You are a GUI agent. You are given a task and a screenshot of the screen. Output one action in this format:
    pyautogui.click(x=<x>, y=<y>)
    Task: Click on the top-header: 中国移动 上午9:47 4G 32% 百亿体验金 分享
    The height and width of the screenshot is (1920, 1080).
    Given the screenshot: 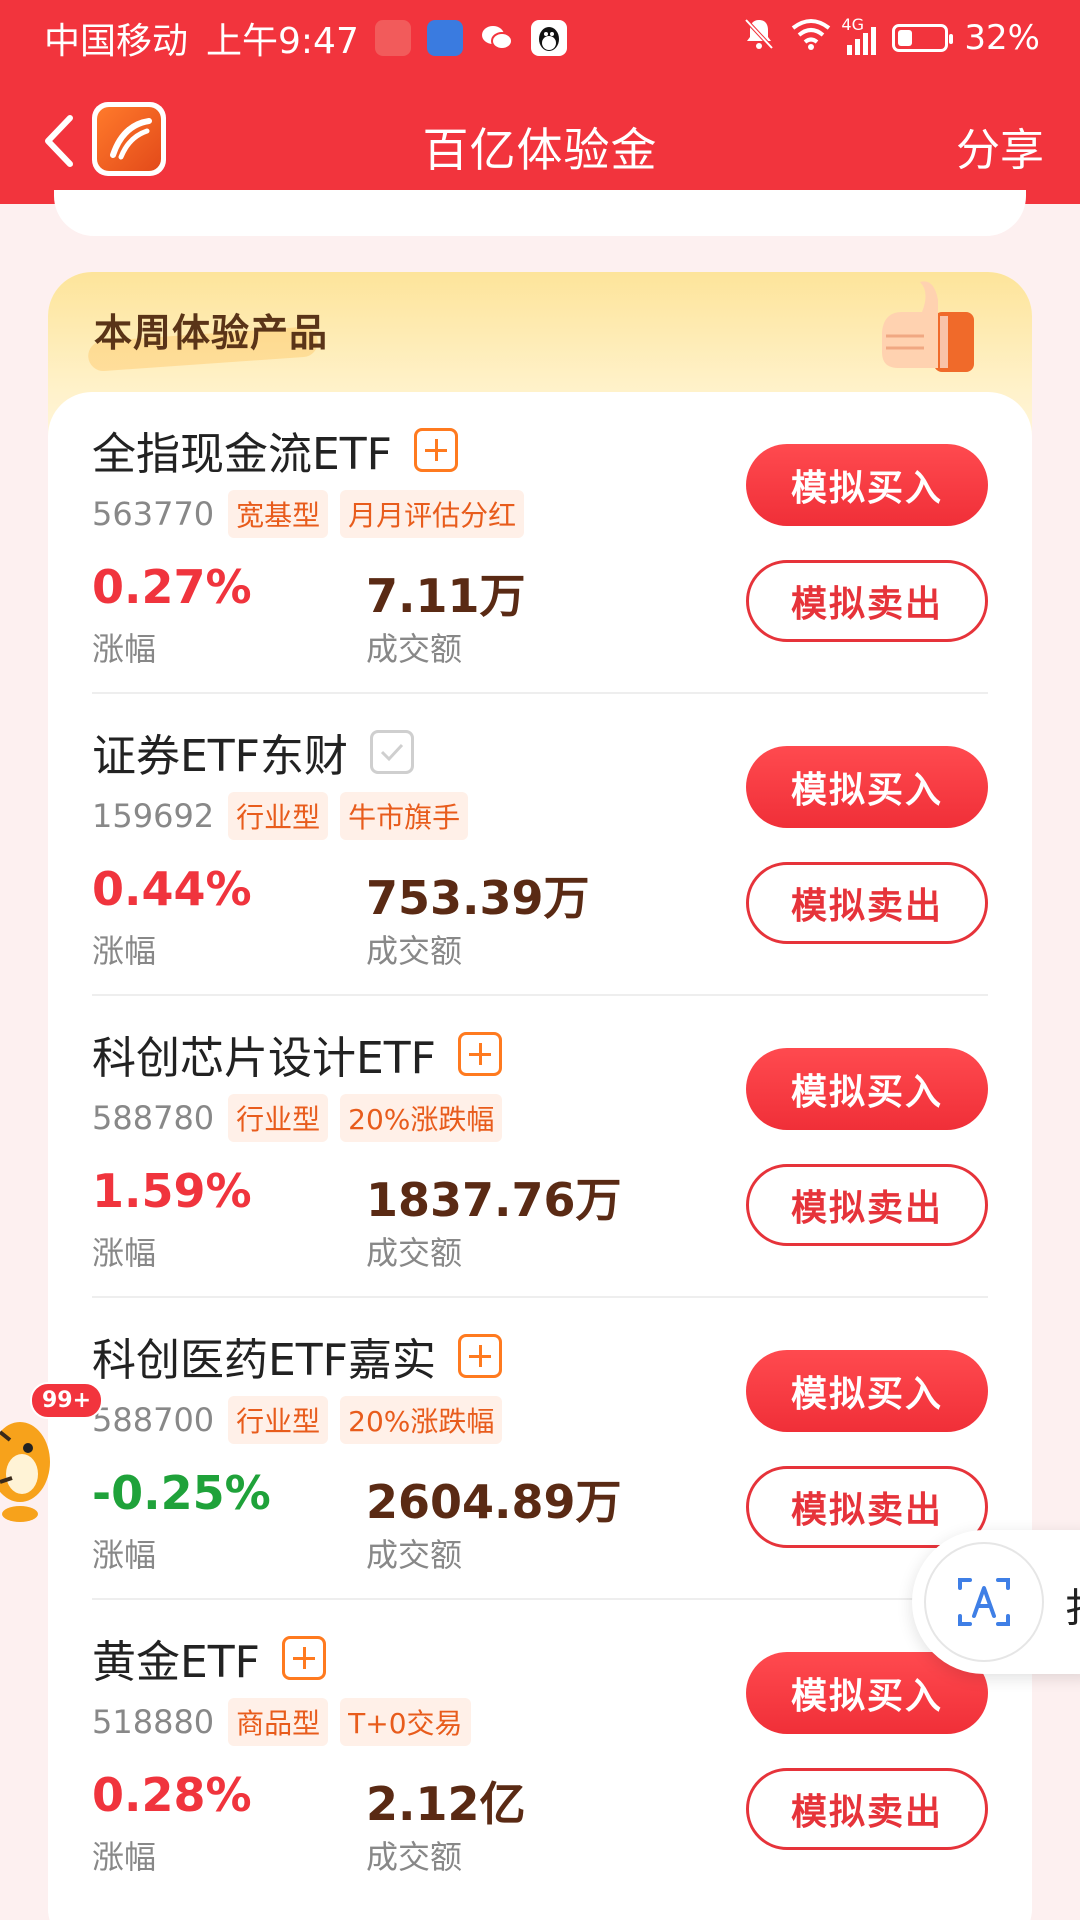 What is the action you would take?
    pyautogui.click(x=540, y=102)
    